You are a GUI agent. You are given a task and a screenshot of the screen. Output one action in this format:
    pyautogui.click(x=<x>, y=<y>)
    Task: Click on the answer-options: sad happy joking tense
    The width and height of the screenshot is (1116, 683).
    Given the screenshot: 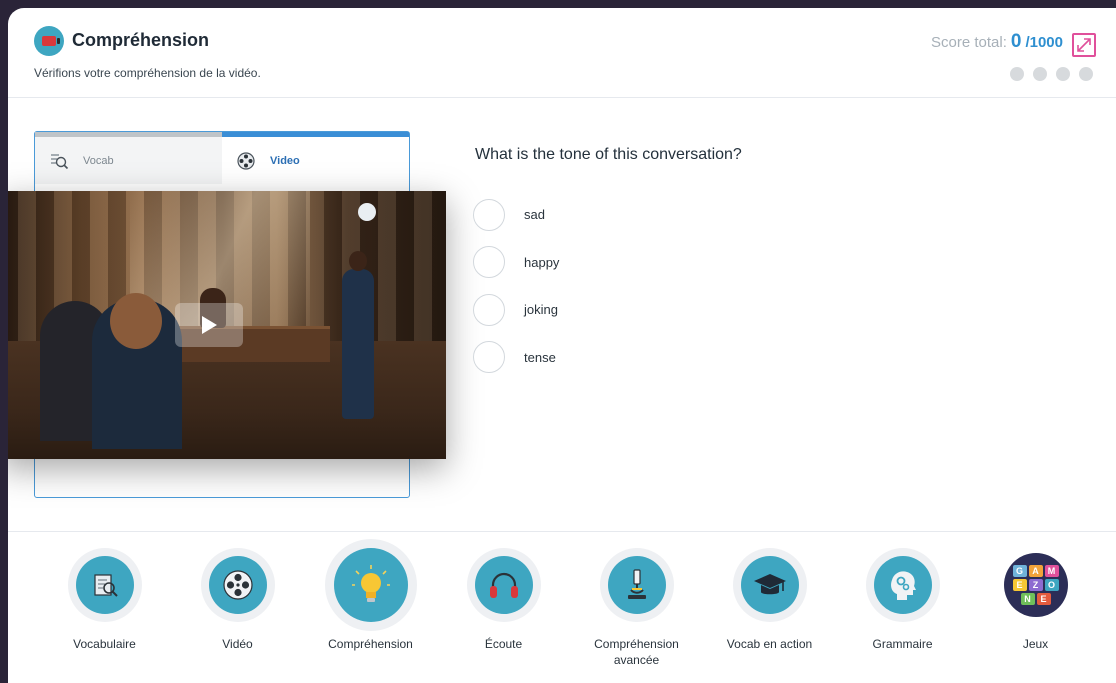 What is the action you would take?
    pyautogui.click(x=516, y=286)
    